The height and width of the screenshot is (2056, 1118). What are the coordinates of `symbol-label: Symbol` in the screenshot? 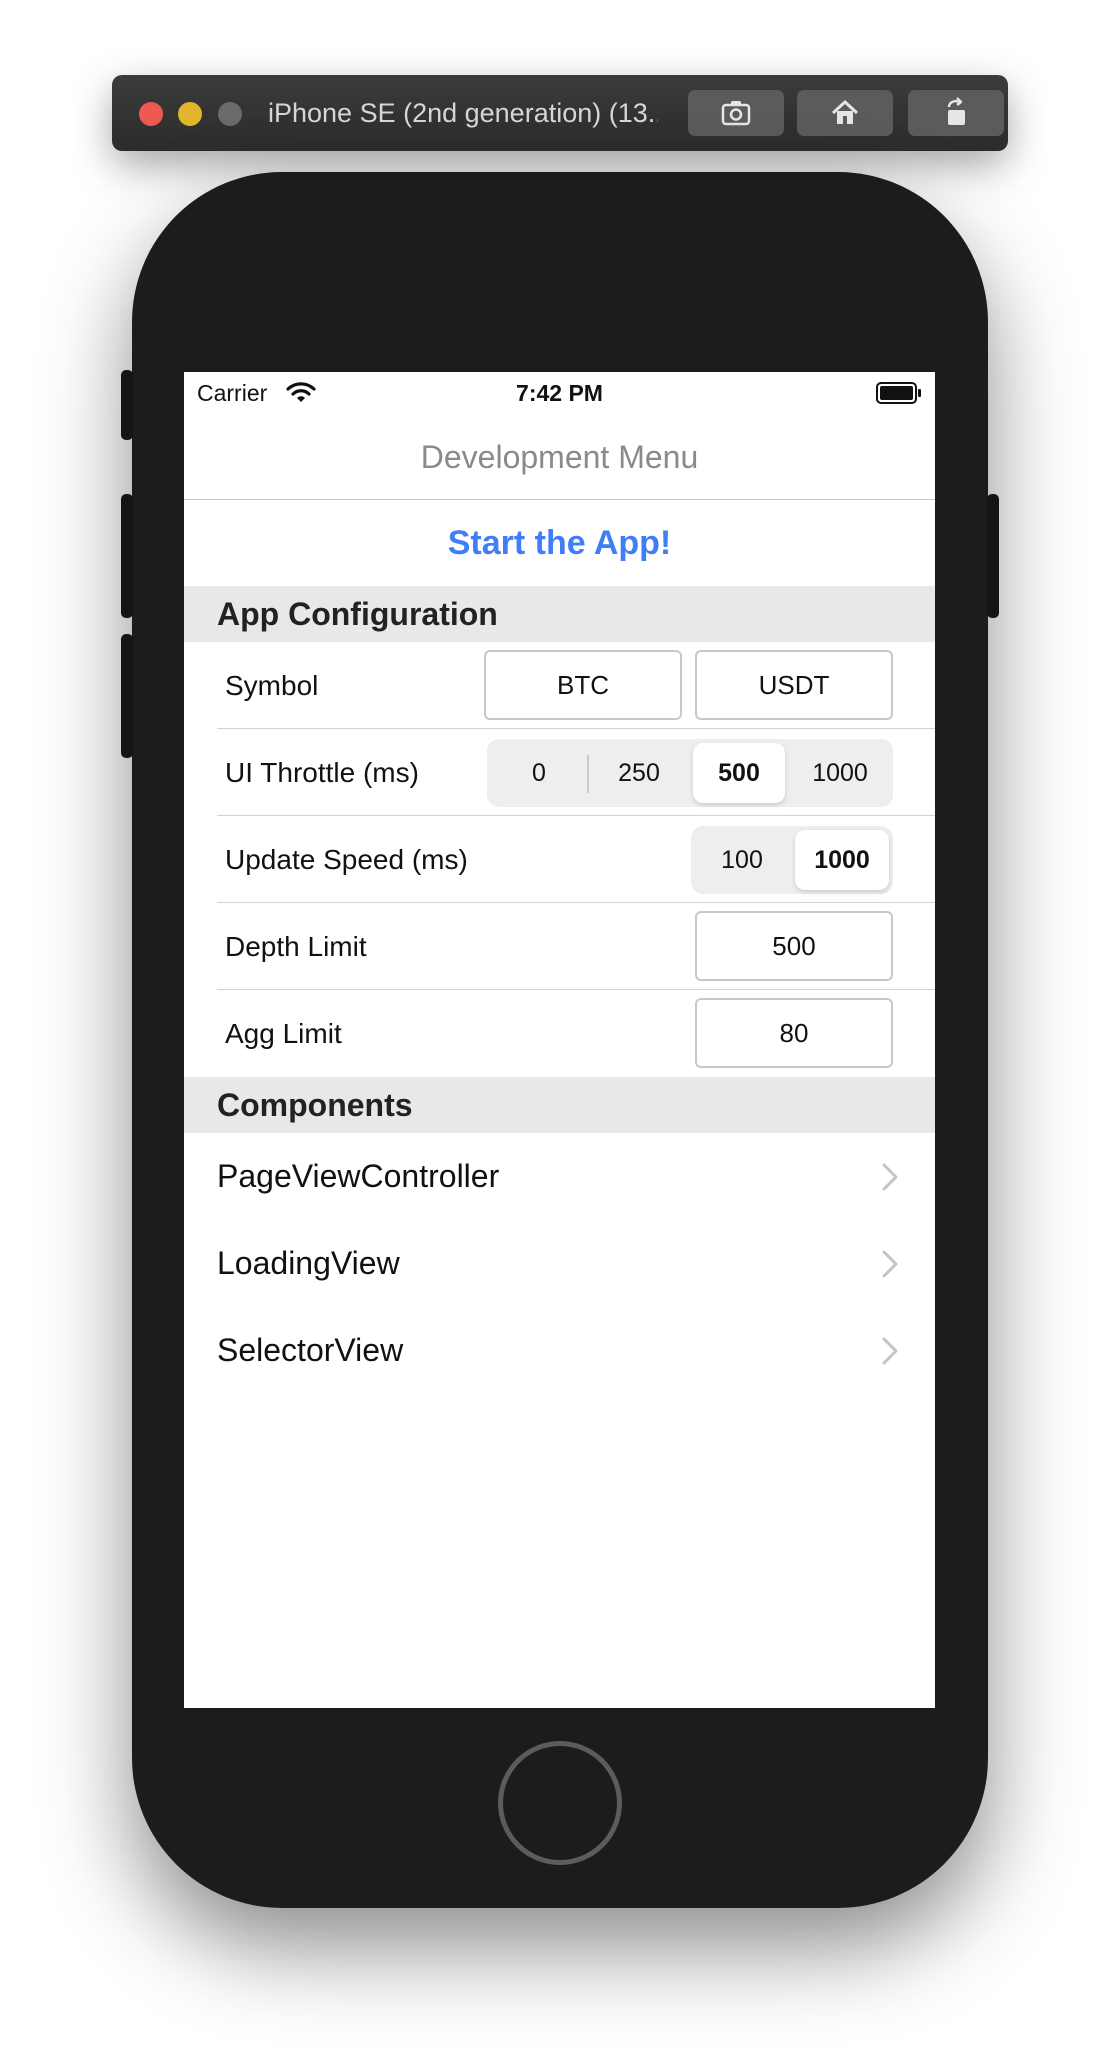 It's located at (272, 685).